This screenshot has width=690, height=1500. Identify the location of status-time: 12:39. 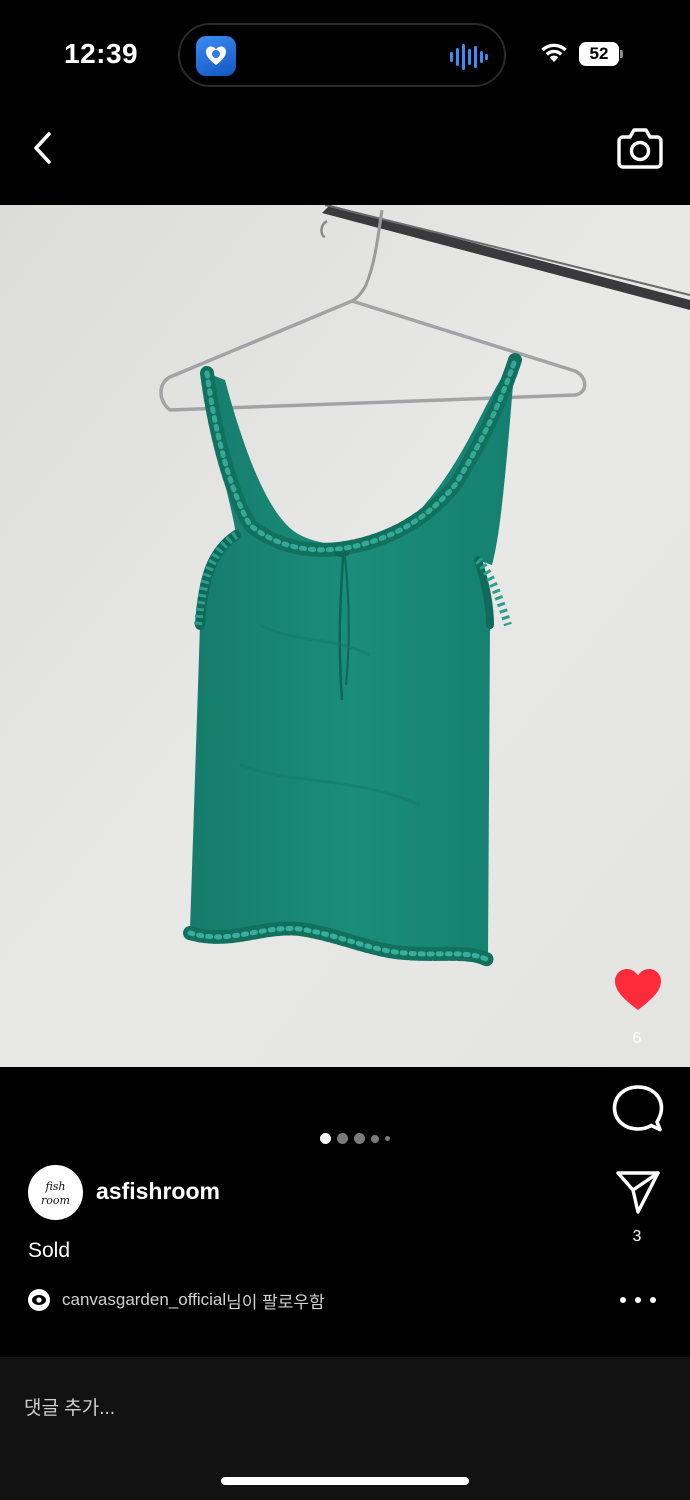
(101, 53).